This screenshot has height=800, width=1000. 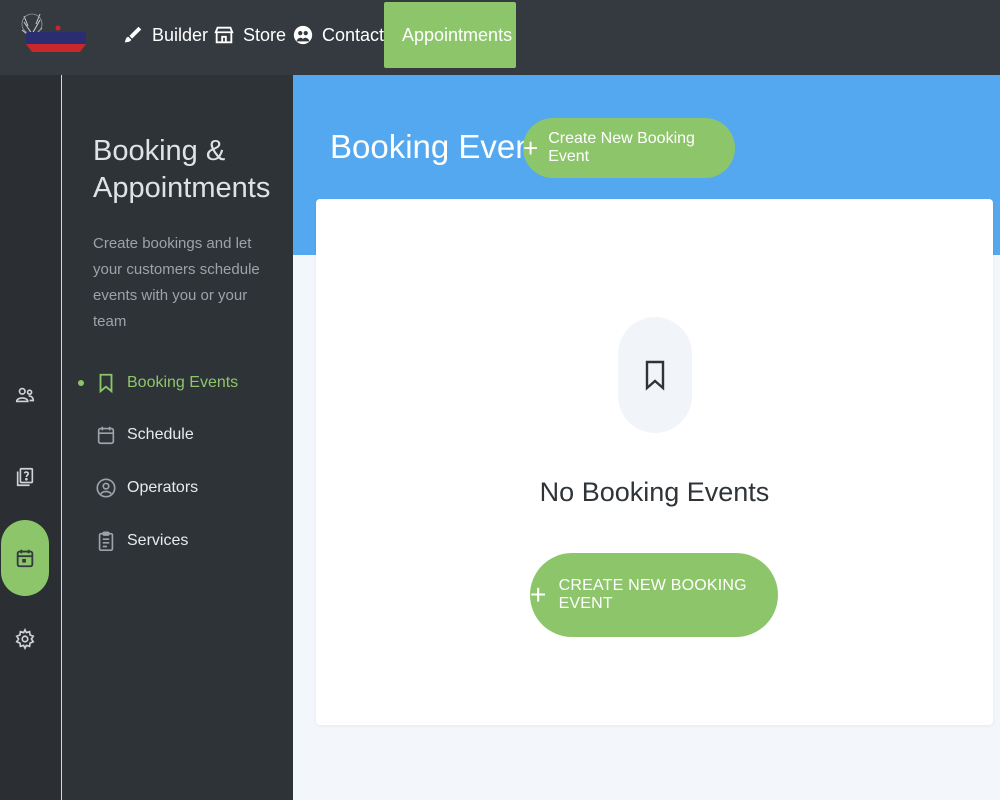 What do you see at coordinates (106, 488) in the screenshot?
I see `user-circle-icon` at bounding box center [106, 488].